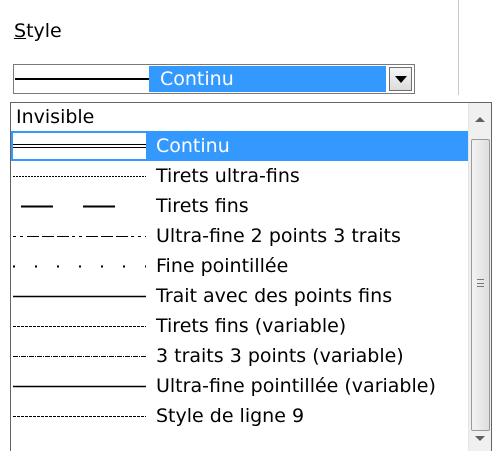 The width and height of the screenshot is (492, 451). I want to click on scroll-up-arrow-icon, so click(480, 119).